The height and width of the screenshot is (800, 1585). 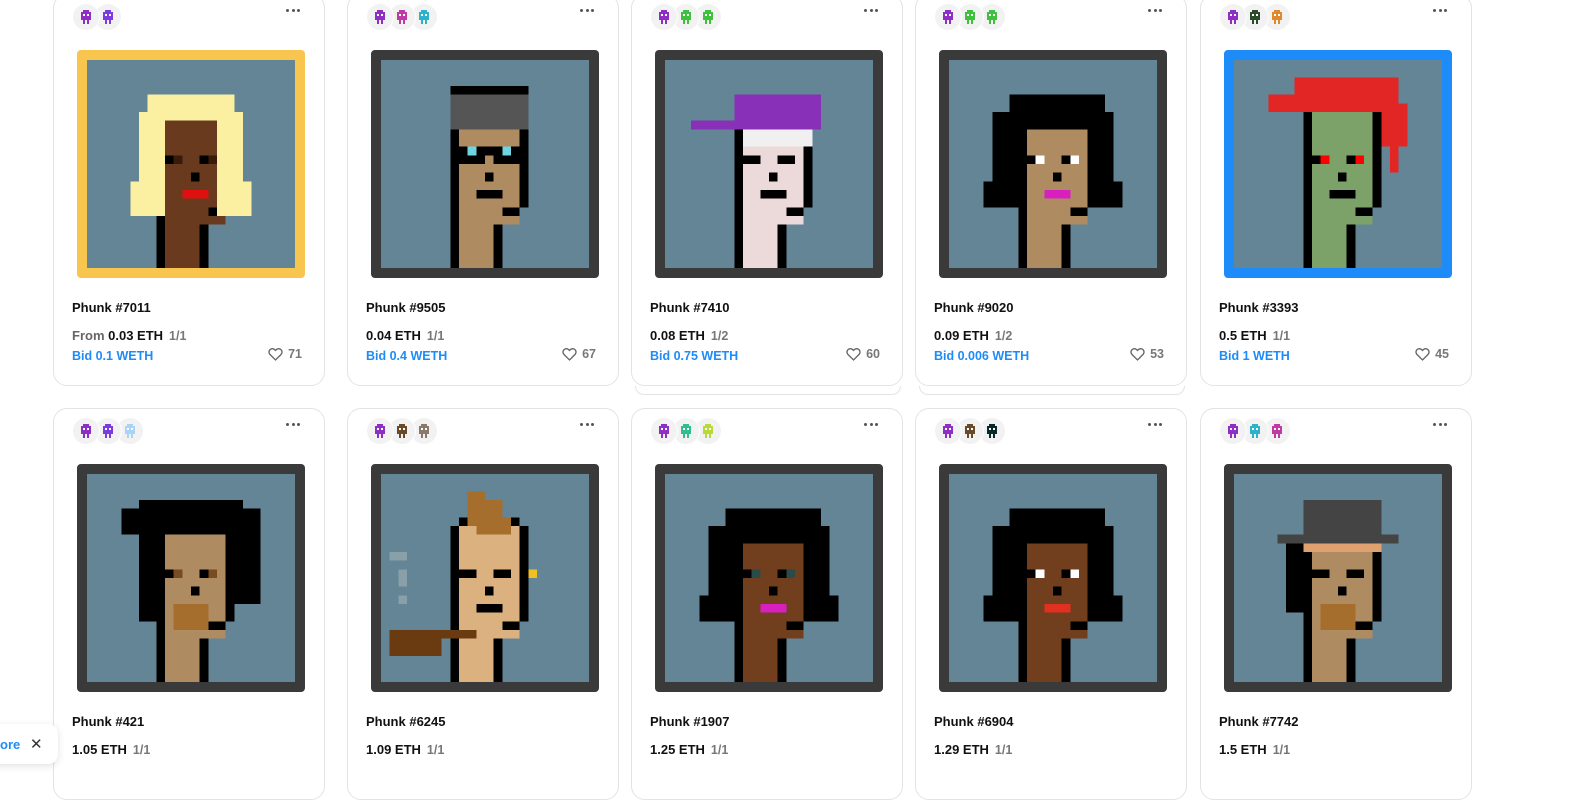 I want to click on nft-card: Phunk #421 1.05 ETH 1/1, so click(x=189, y=604).